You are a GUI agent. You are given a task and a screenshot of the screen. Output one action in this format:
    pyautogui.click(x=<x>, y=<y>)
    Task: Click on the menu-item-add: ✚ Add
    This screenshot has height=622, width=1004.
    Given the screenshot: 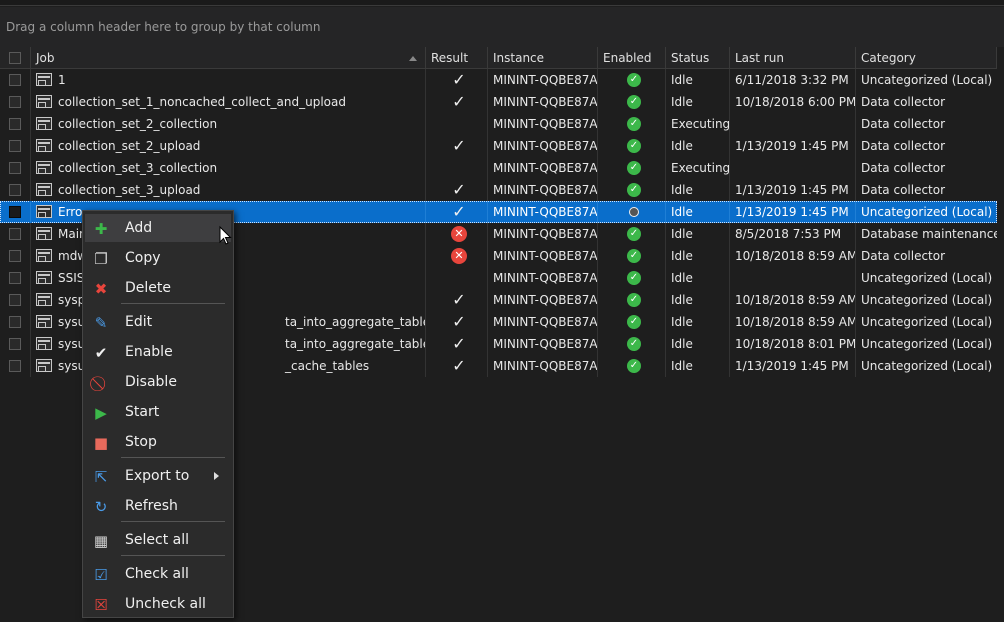 What is the action you would take?
    pyautogui.click(x=158, y=228)
    